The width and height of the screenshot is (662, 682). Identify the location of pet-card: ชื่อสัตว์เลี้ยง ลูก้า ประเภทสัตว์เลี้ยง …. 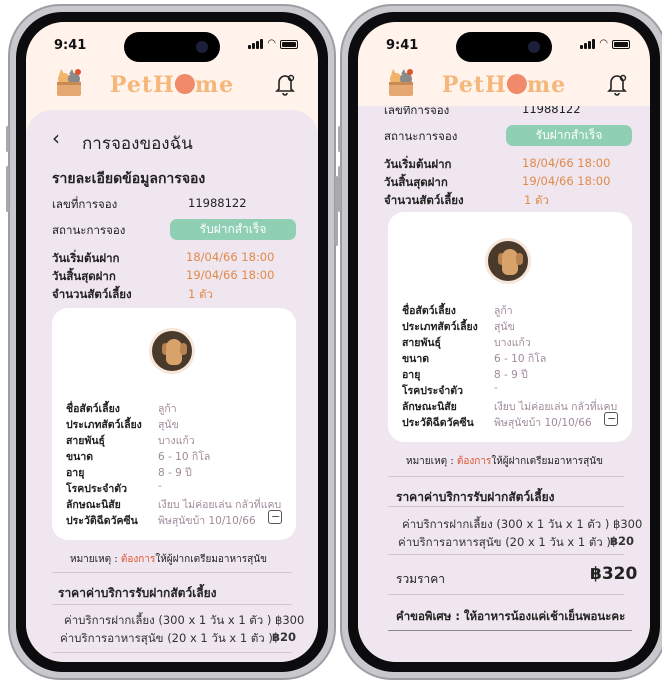
(174, 424).